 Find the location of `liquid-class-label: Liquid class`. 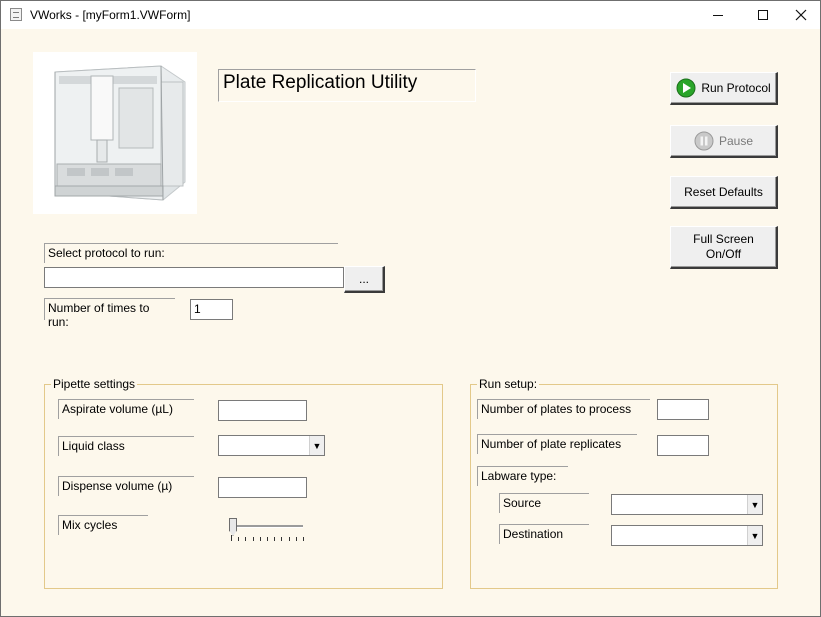

liquid-class-label: Liquid class is located at coordinates (126, 446).